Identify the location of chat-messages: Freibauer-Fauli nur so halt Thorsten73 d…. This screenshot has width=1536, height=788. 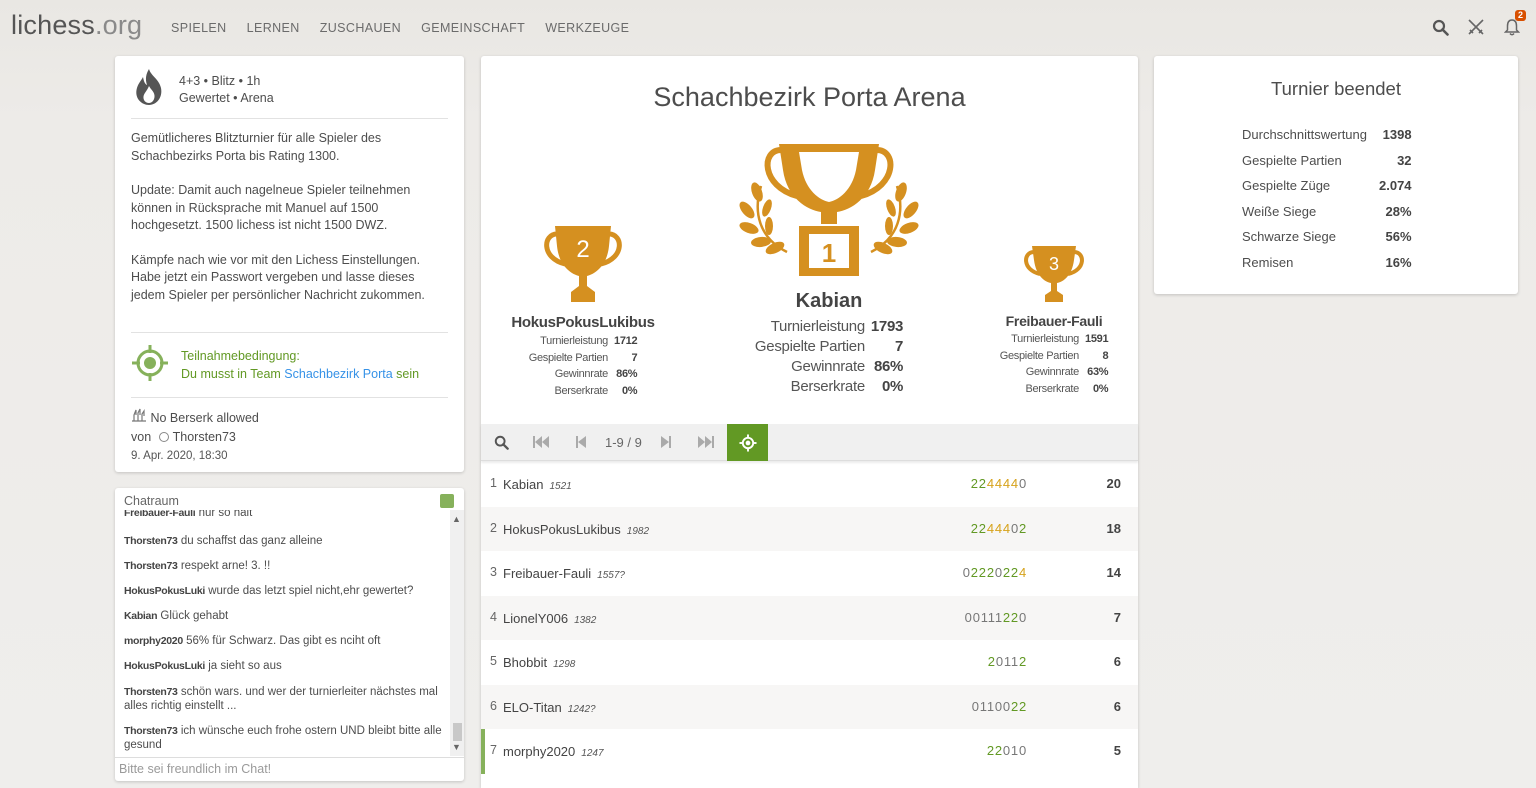
(283, 632).